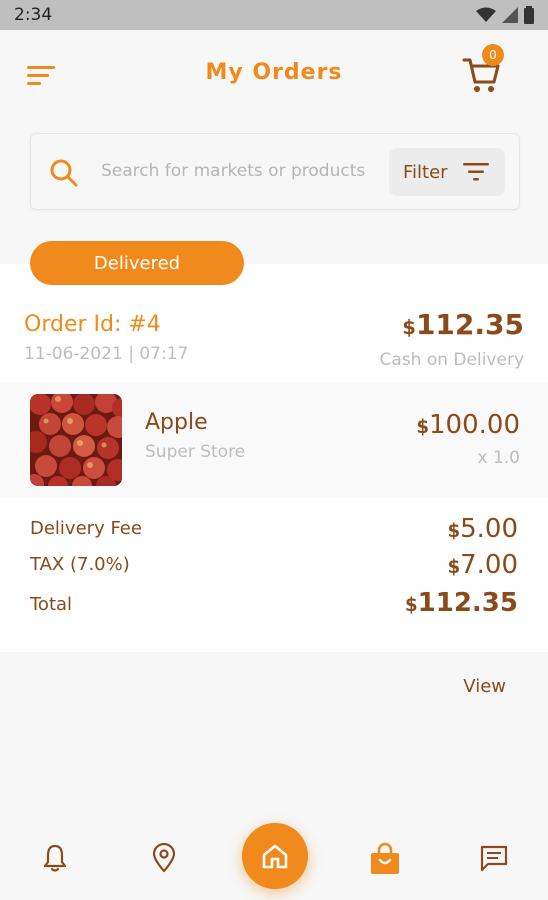 The height and width of the screenshot is (900, 548). What do you see at coordinates (499, 458) in the screenshot?
I see `product-quantity: x 1.0` at bounding box center [499, 458].